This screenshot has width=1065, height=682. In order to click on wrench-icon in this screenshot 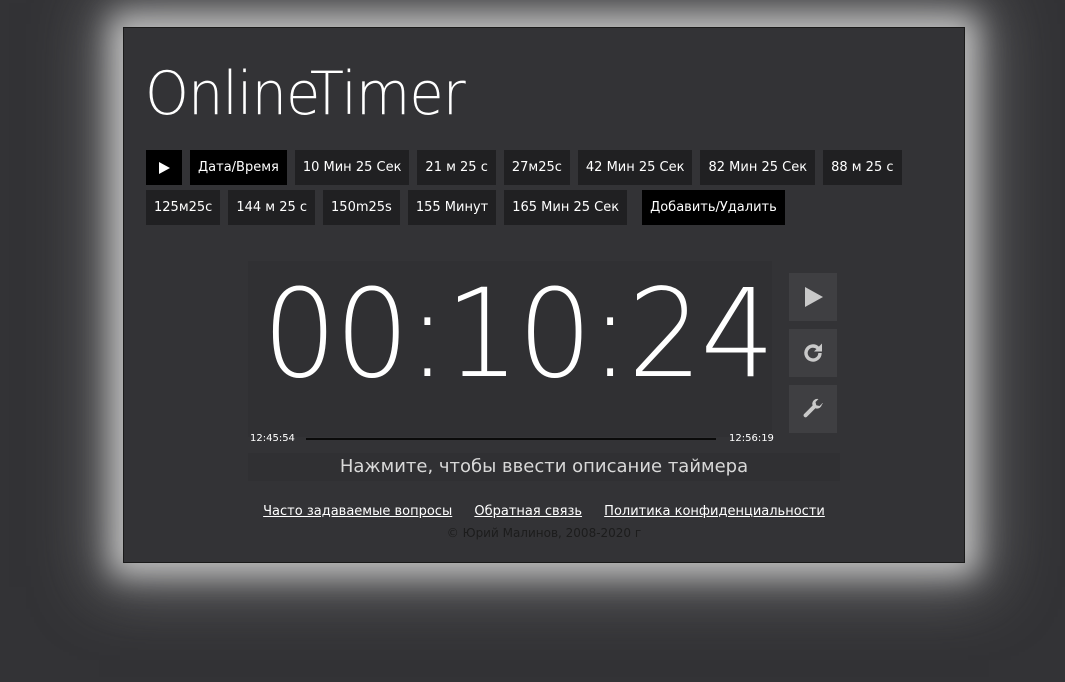, I will do `click(813, 408)`.